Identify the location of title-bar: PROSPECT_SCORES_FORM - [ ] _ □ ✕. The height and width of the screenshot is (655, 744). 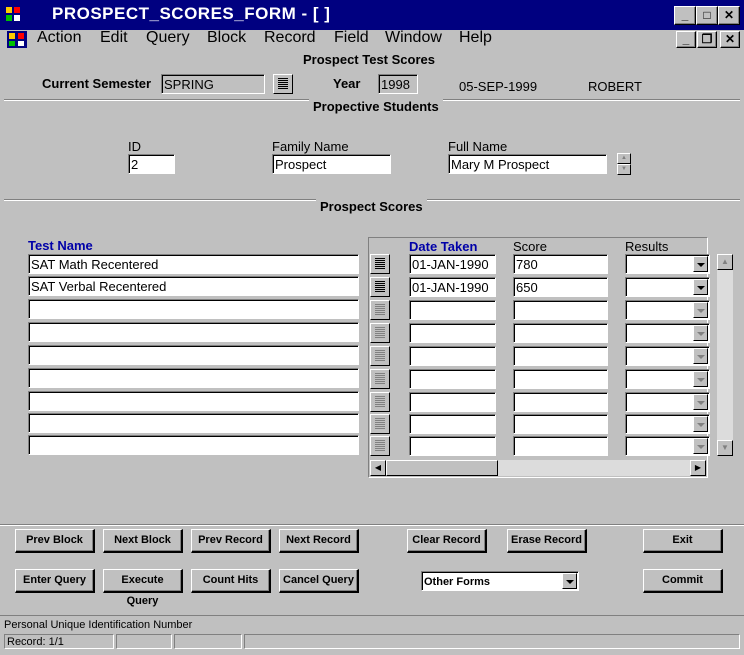
(372, 15).